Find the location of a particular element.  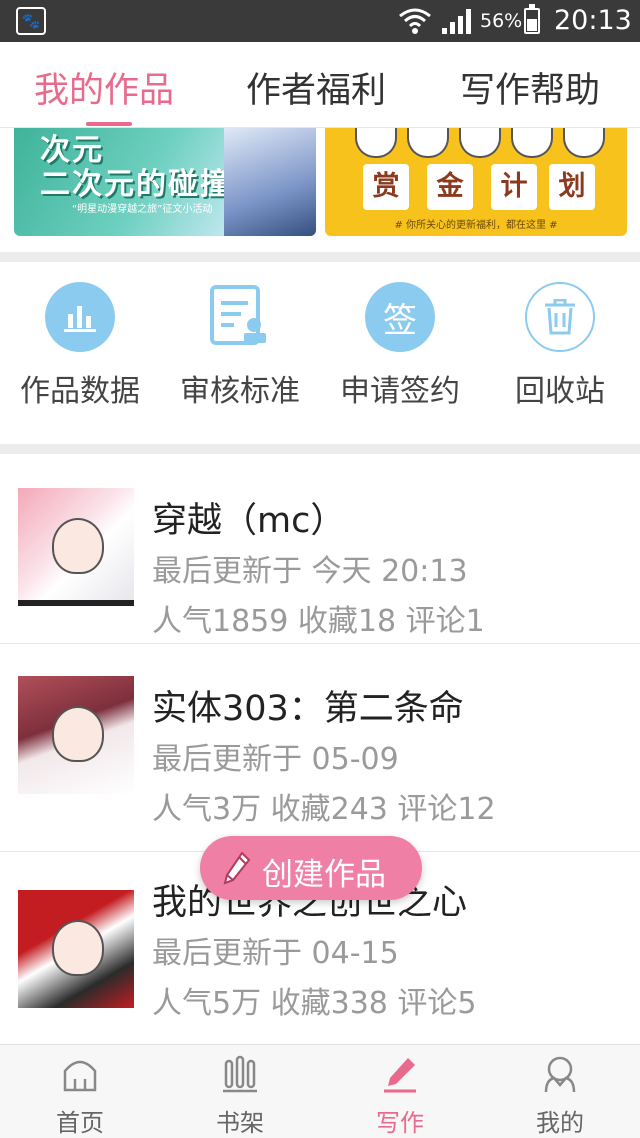

work-stats: 人气1859 收藏18 评论1 is located at coordinates (318, 621).